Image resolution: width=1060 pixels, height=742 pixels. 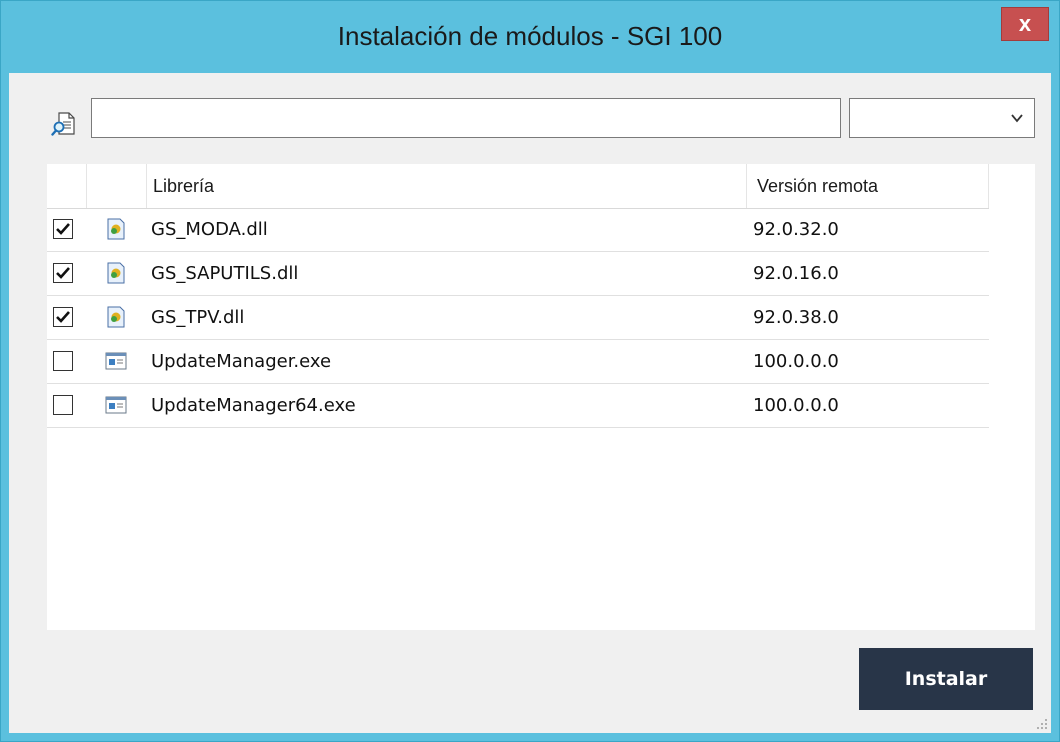 I want to click on row-library-name: UpdateManager64.exe, so click(x=253, y=405).